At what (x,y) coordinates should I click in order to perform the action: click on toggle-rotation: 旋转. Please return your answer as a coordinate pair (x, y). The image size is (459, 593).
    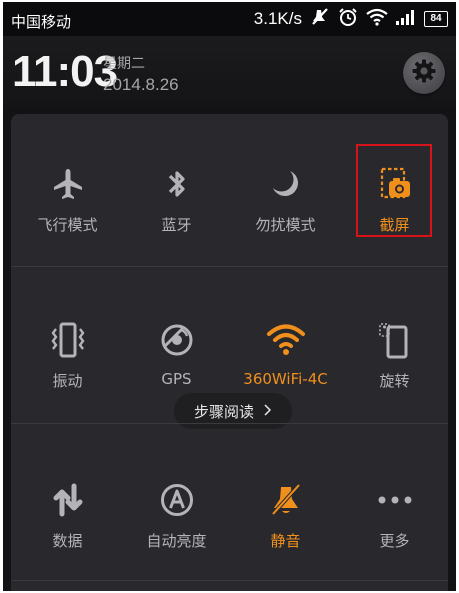
    Looking at the image, I should click on (394, 337).